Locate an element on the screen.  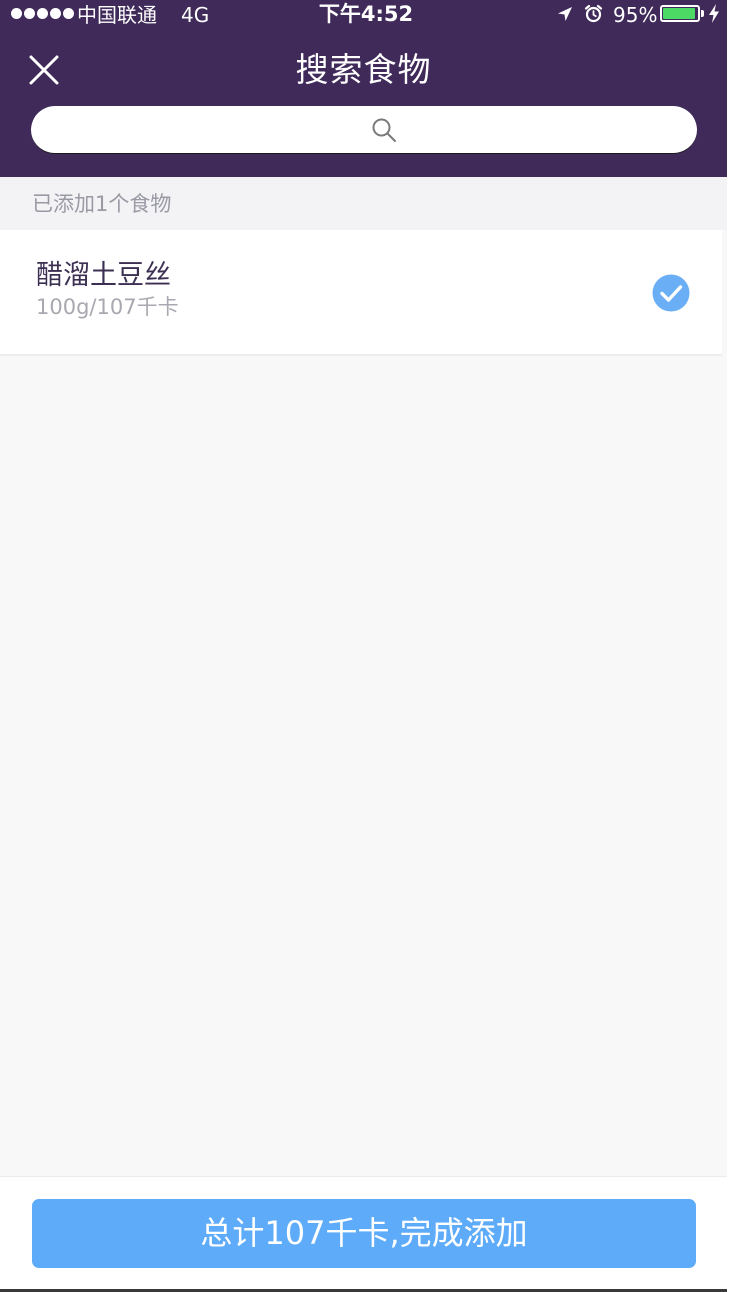
battery-icon is located at coordinates (680, 13).